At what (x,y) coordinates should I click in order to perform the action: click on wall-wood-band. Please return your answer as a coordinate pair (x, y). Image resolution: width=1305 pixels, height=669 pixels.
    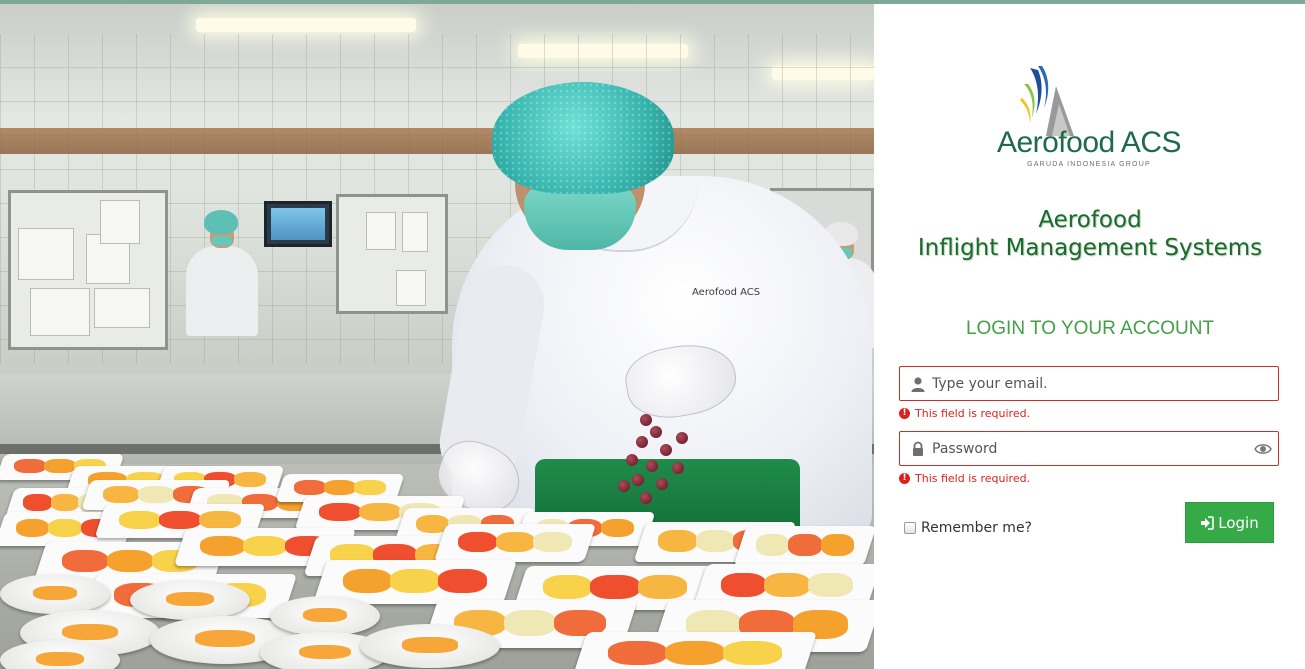
    Looking at the image, I should click on (437, 141).